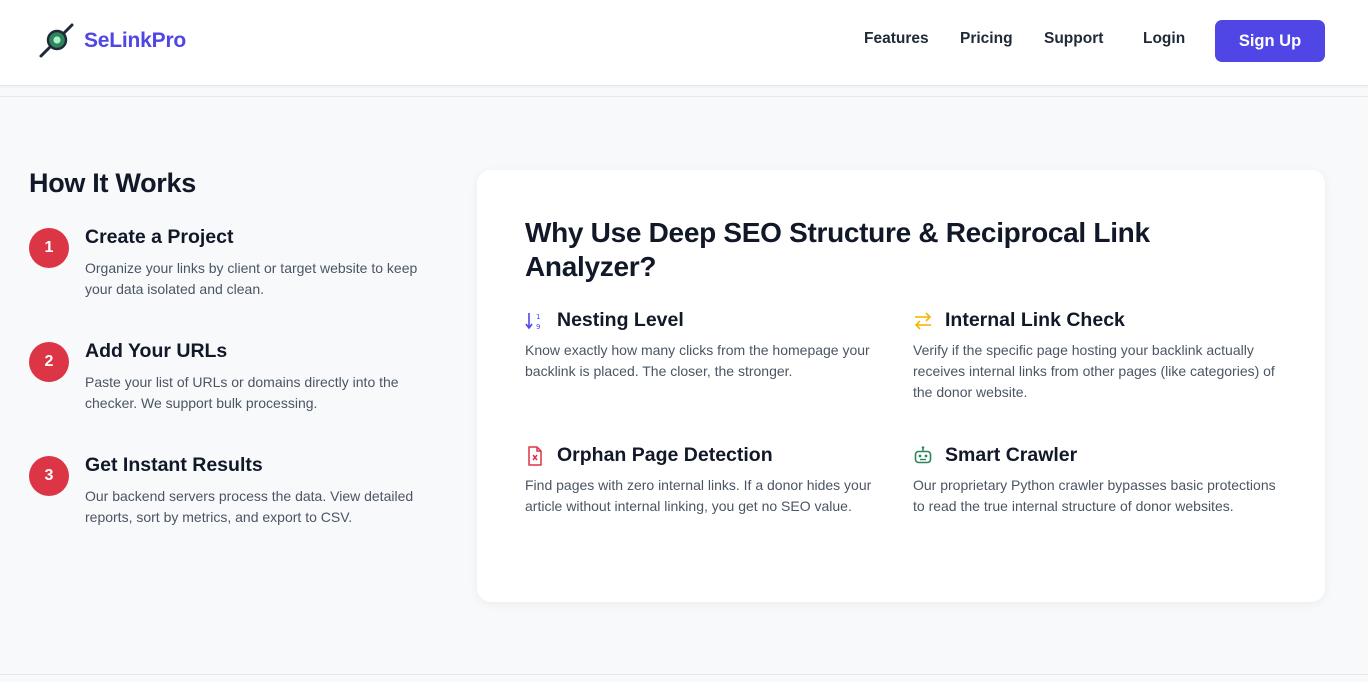 The height and width of the screenshot is (682, 1368). What do you see at coordinates (1073, 39) in the screenshot?
I see `nav-support: Support` at bounding box center [1073, 39].